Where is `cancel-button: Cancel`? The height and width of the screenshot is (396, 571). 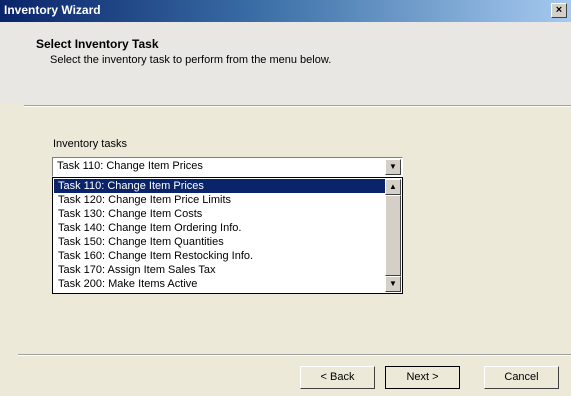
cancel-button: Cancel is located at coordinates (521, 377).